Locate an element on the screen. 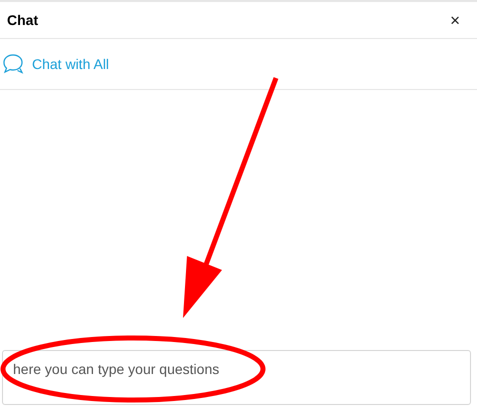  chat-bubbles-icon is located at coordinates (13, 64).